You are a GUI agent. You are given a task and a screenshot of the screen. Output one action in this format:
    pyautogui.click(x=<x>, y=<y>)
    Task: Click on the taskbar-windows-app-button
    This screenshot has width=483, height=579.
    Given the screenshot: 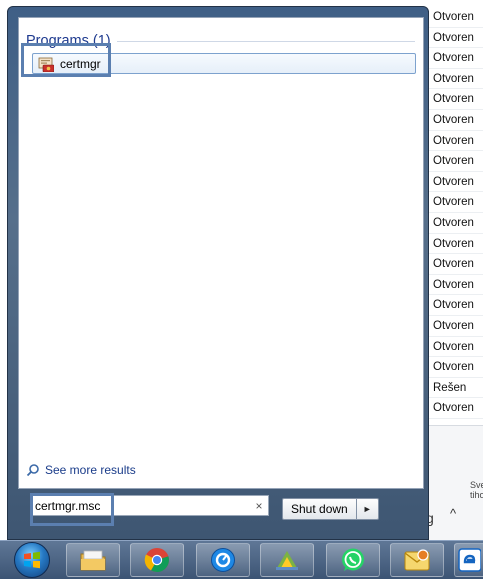 What is the action you would take?
    pyautogui.click(x=287, y=560)
    